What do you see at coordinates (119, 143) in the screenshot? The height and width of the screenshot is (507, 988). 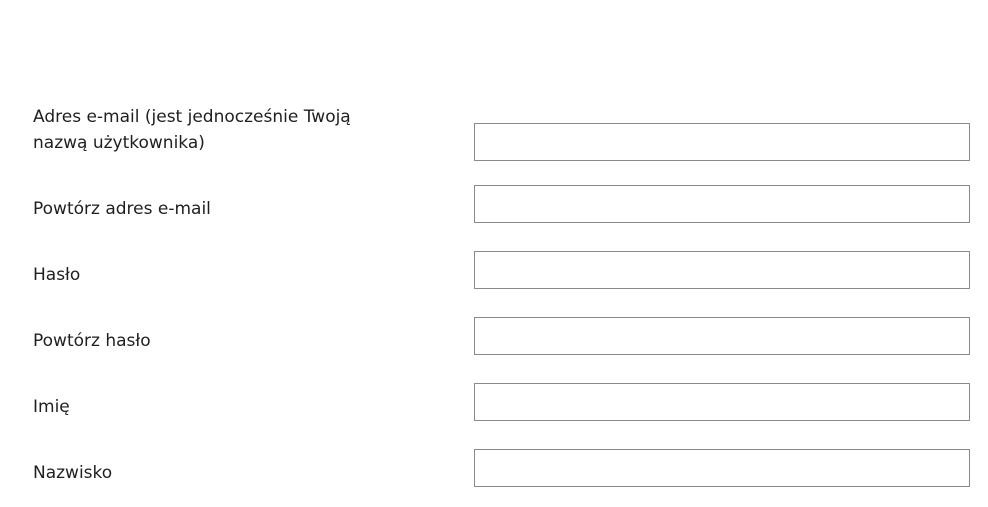 I see `email-label-line2: nazwą użytkownika)` at bounding box center [119, 143].